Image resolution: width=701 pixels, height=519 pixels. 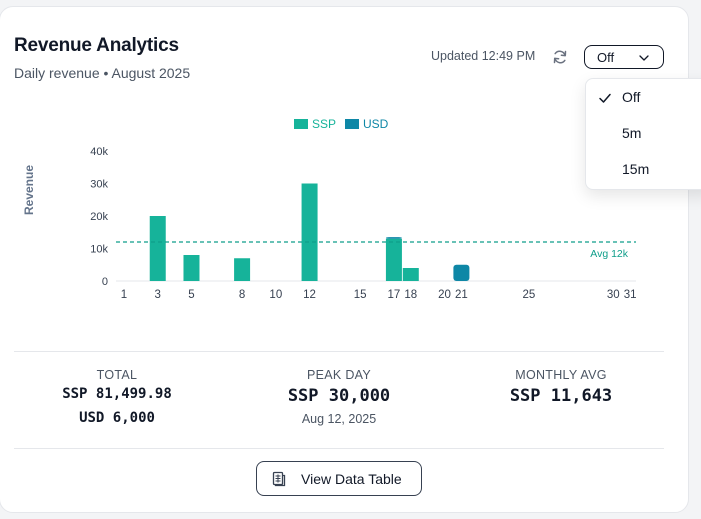 I want to click on interval-value: Off, so click(x=606, y=57).